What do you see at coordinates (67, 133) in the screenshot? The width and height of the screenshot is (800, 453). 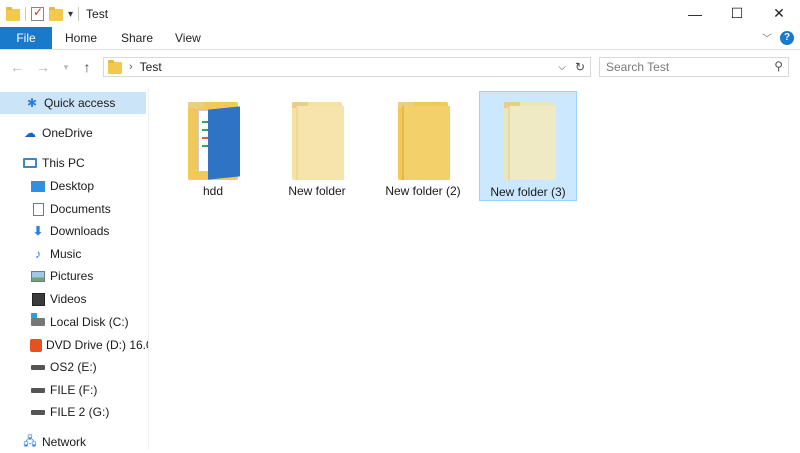 I see `sidebar-item-label: OneDrive` at bounding box center [67, 133].